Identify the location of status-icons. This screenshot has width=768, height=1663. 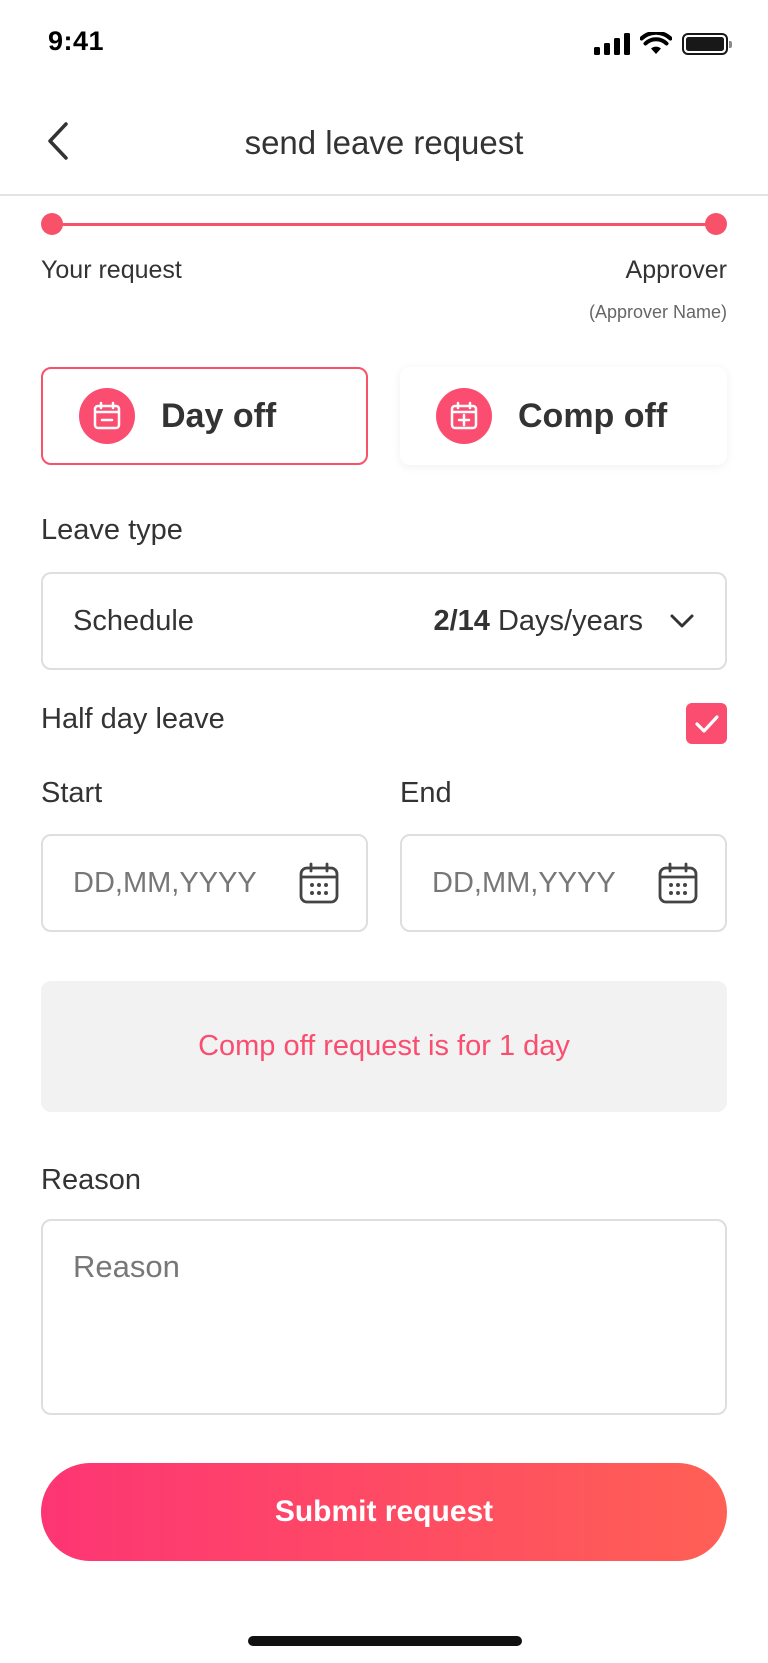
(663, 44).